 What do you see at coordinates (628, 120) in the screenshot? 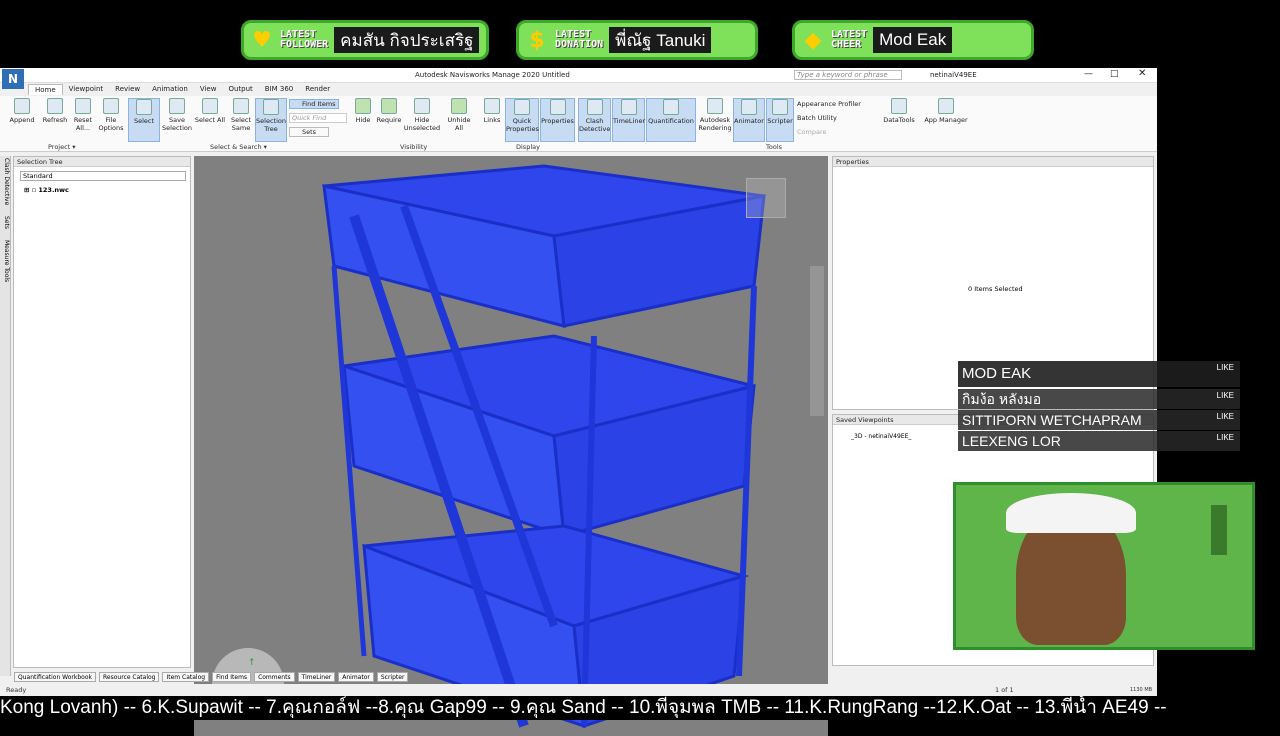
I see `timeliner-button: TimeLiner` at bounding box center [628, 120].